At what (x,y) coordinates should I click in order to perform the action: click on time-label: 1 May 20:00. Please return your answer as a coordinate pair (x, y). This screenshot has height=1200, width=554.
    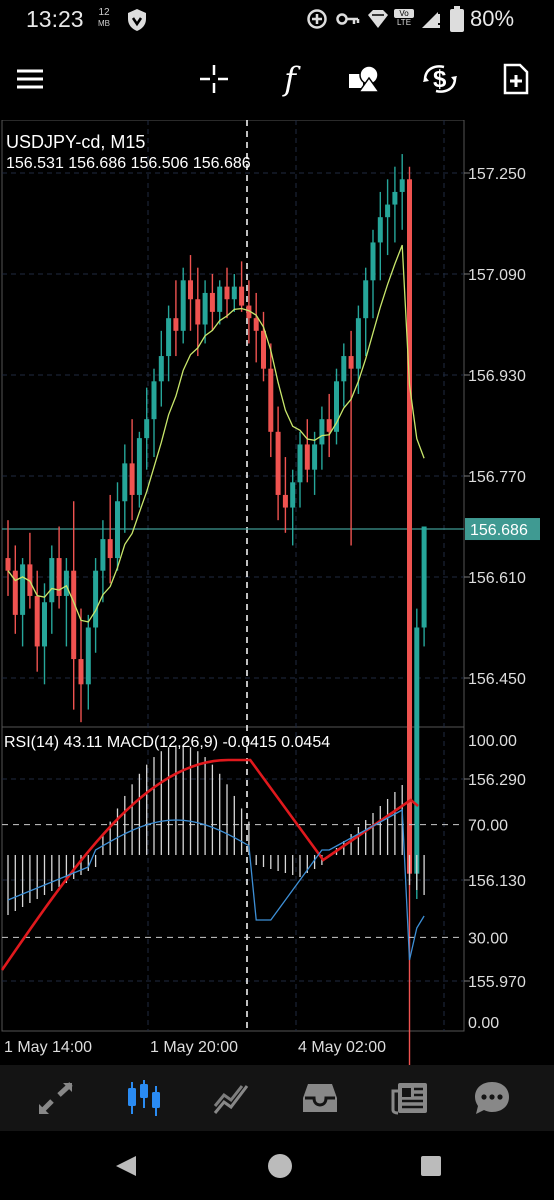
    Looking at the image, I should click on (194, 1047).